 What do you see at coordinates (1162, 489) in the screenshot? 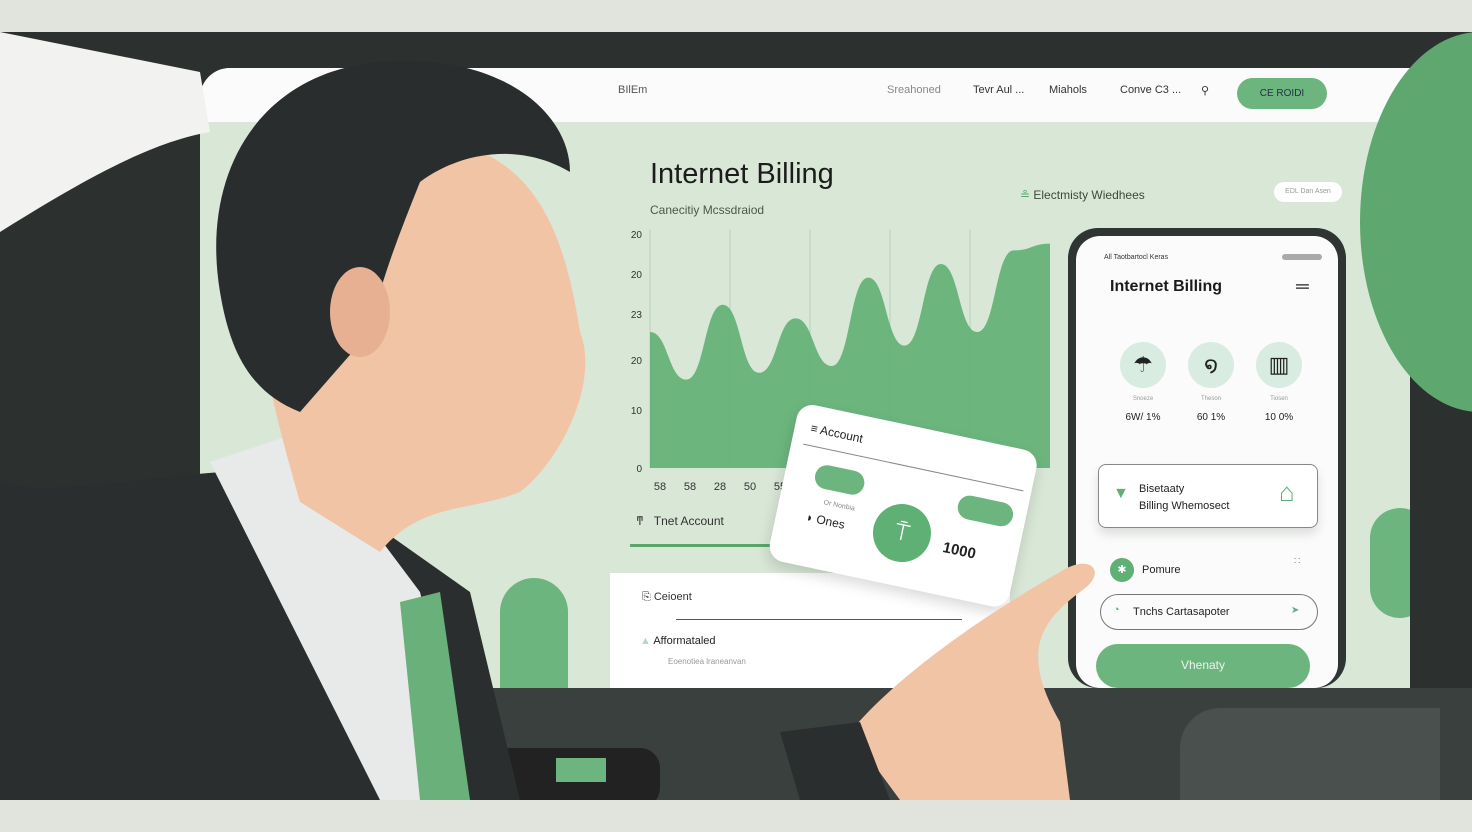
I see `billing-line-1: Bisetaaty` at bounding box center [1162, 489].